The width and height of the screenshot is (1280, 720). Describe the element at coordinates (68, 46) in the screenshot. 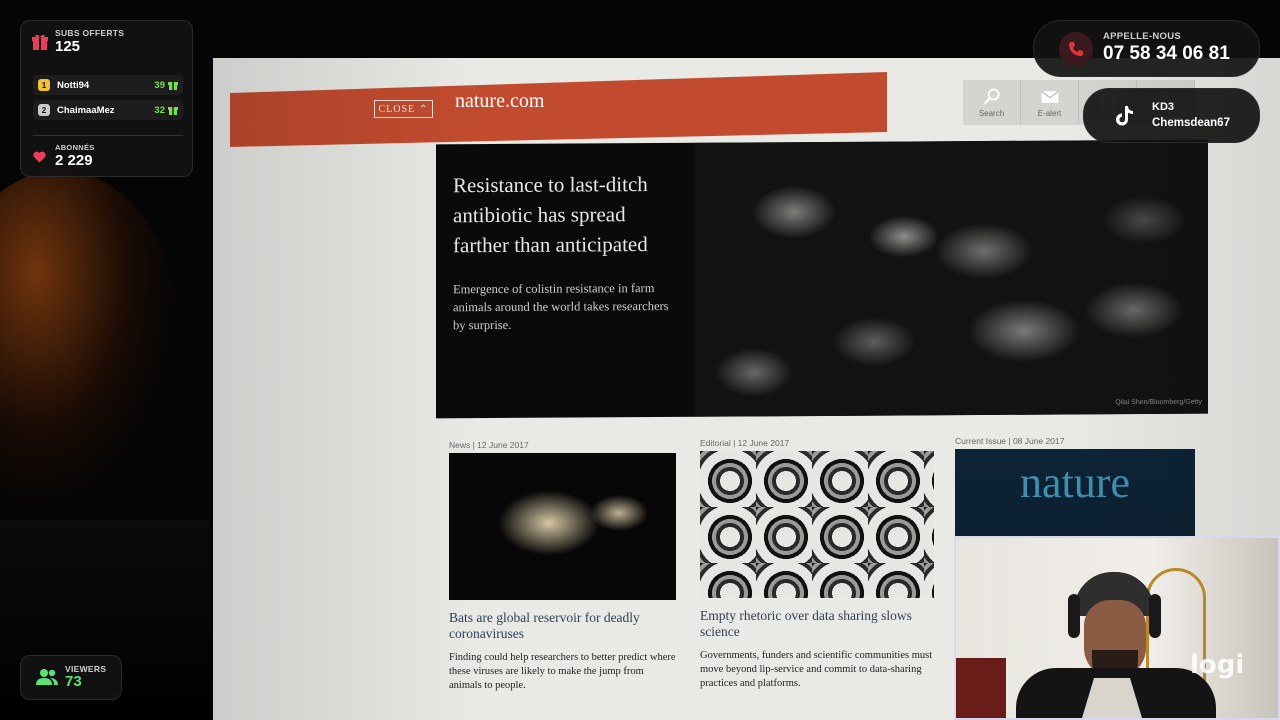

I see `subs-count: 125` at that location.